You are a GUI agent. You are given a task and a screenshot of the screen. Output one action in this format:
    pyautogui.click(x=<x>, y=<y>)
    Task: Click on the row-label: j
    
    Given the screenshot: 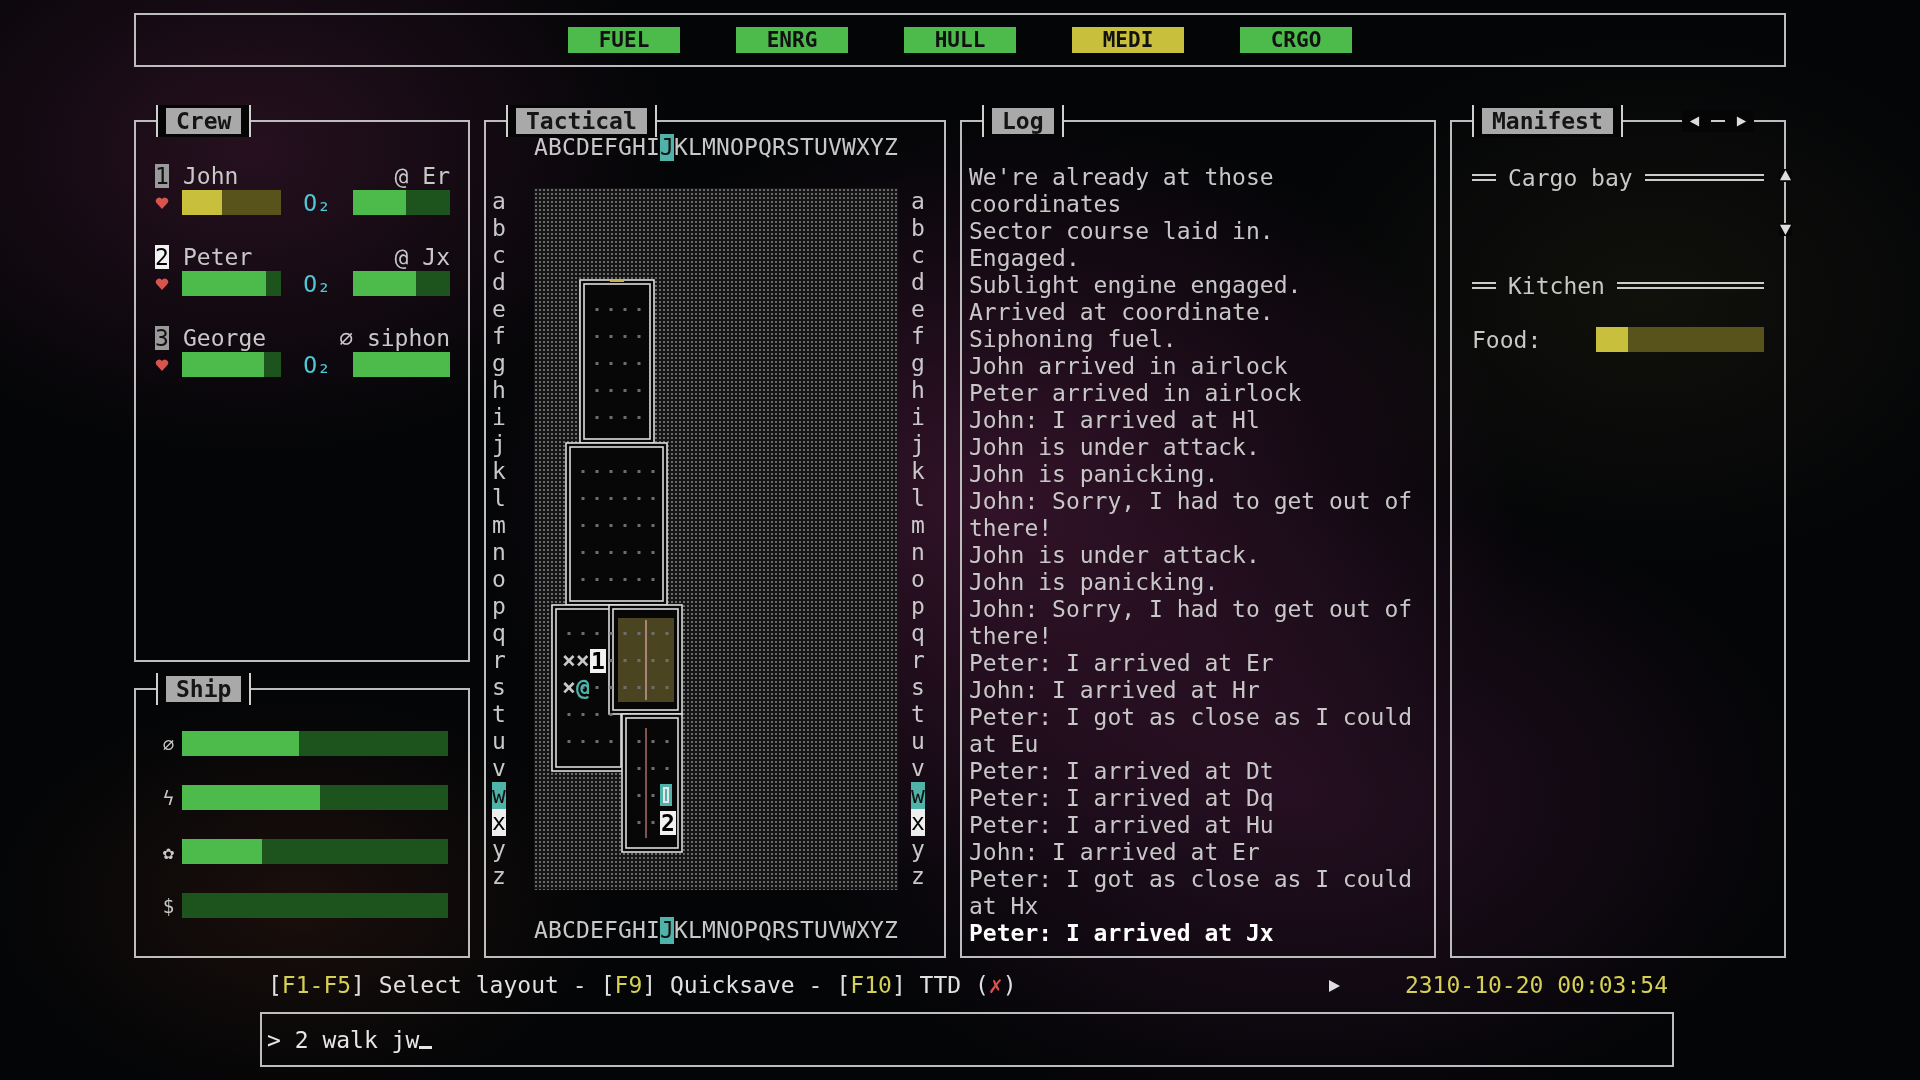 What is the action you would take?
    pyautogui.click(x=918, y=444)
    